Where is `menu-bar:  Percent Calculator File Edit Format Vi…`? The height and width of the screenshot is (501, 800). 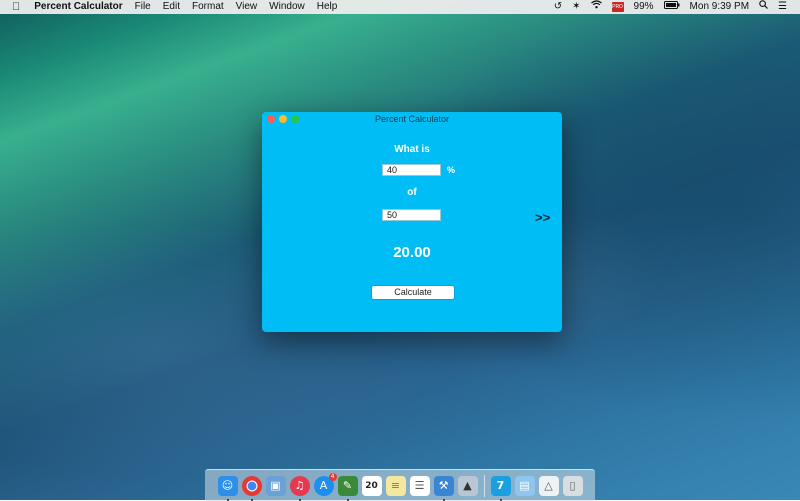 menu-bar:  Percent Calculator File Edit Format Vi… is located at coordinates (400, 7).